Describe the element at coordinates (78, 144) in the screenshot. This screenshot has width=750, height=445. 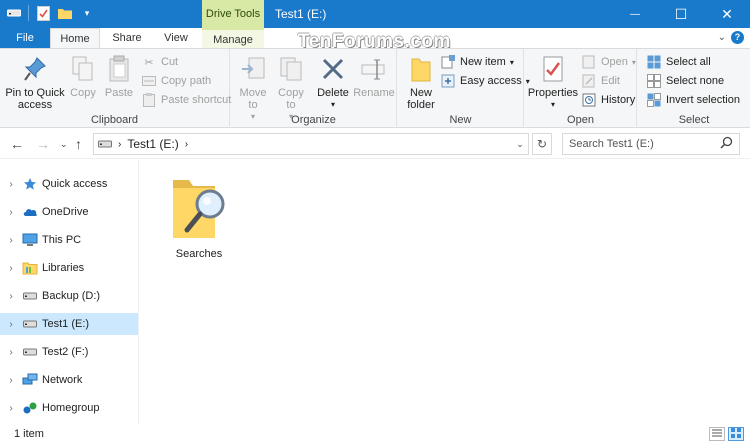
I see `up-arrow-icon: ↑` at that location.